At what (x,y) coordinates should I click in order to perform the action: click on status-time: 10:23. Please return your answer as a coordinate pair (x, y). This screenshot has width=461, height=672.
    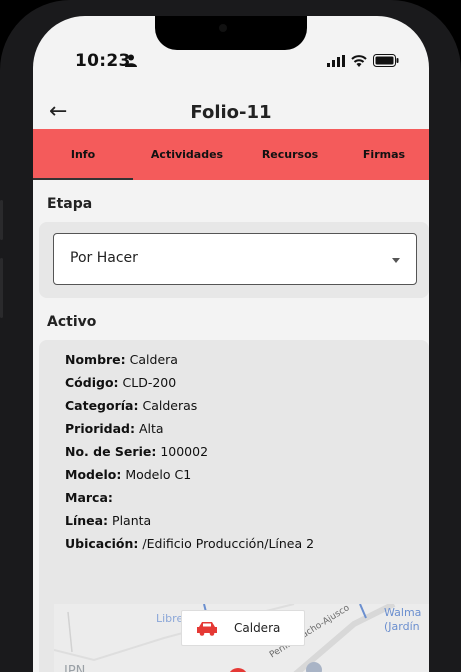
    Looking at the image, I should click on (103, 61).